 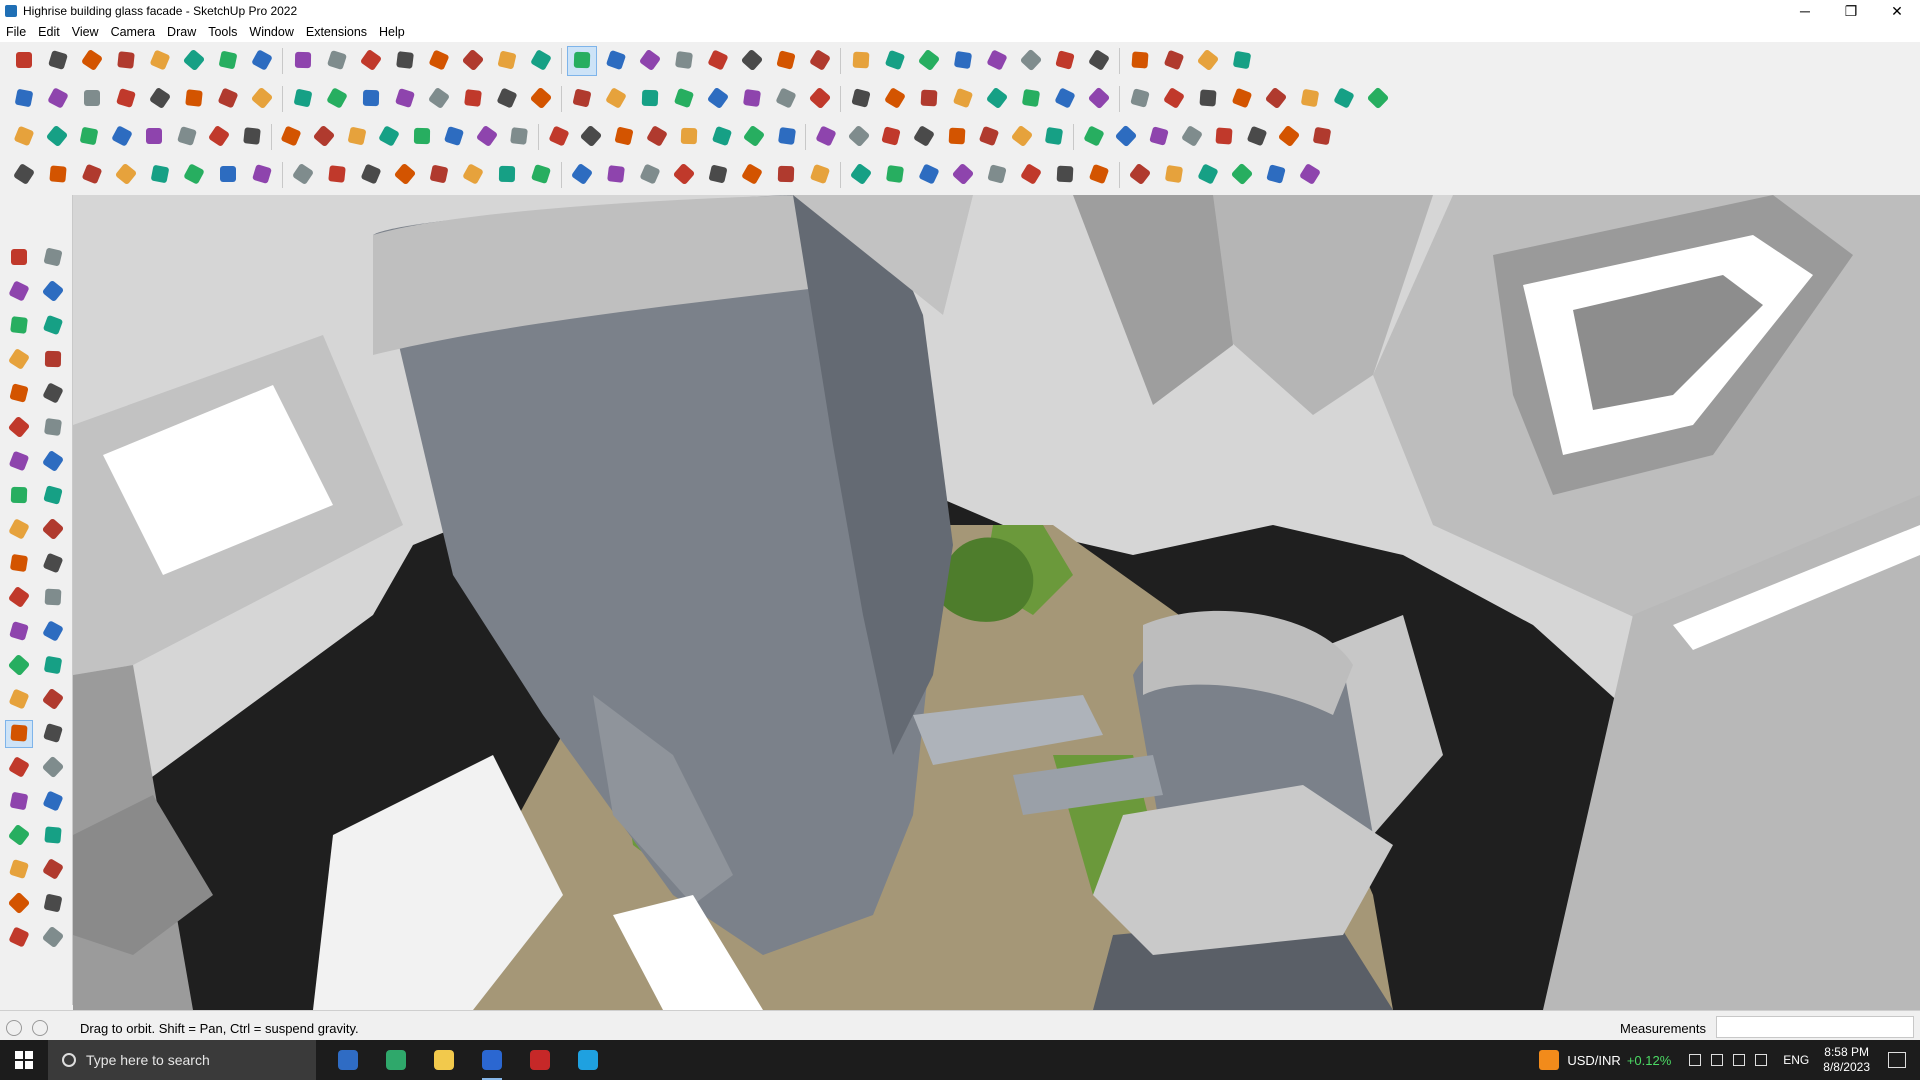 I want to click on menu-edit: Edit, so click(x=49, y=32).